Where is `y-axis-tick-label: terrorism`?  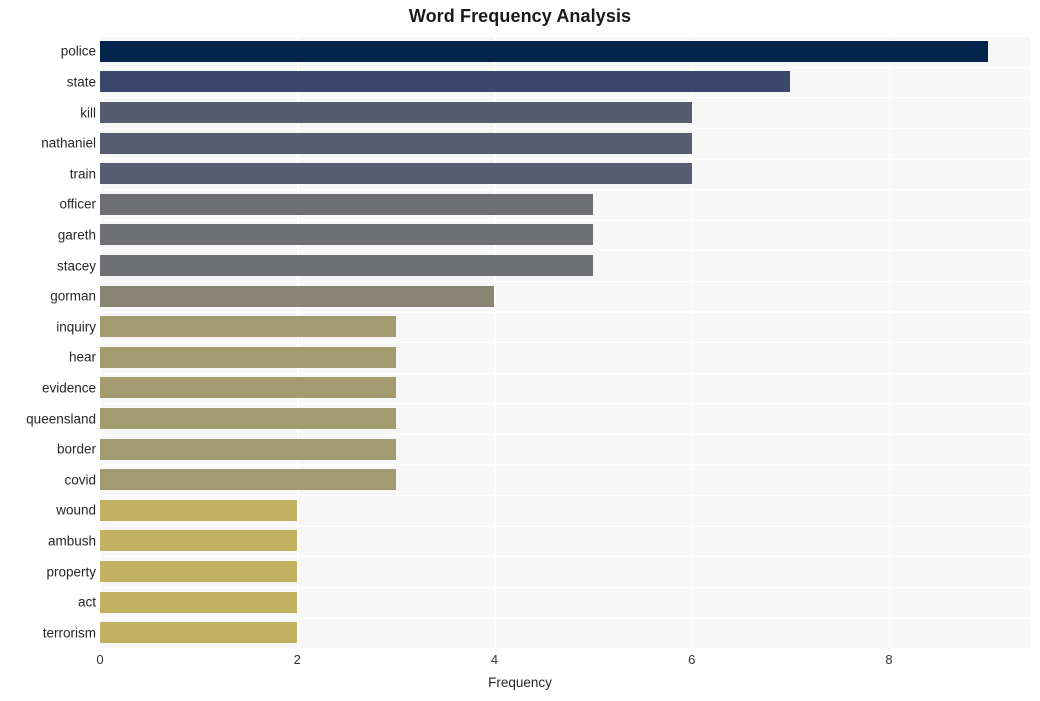 y-axis-tick-label: terrorism is located at coordinates (69, 633).